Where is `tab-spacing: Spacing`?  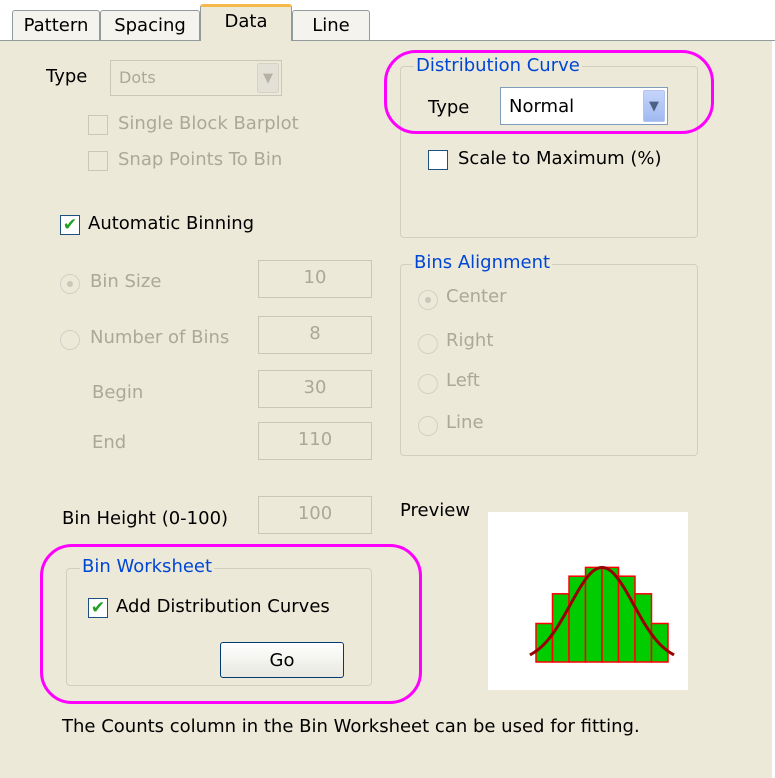
tab-spacing: Spacing is located at coordinates (150, 25).